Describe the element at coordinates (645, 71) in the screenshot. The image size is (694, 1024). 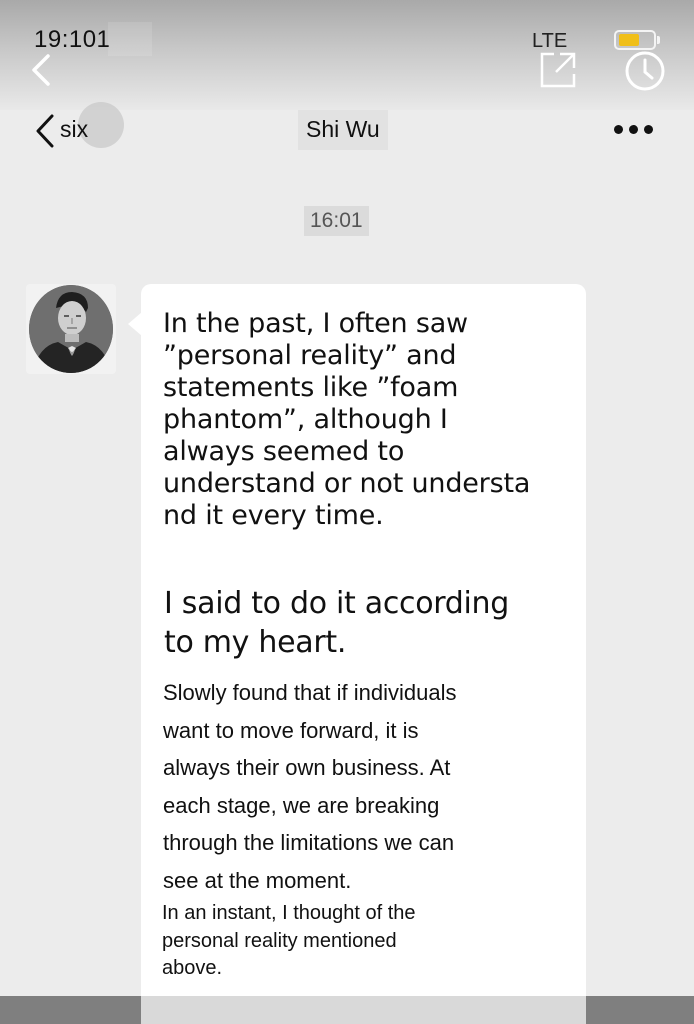
I see `clock-icon` at that location.